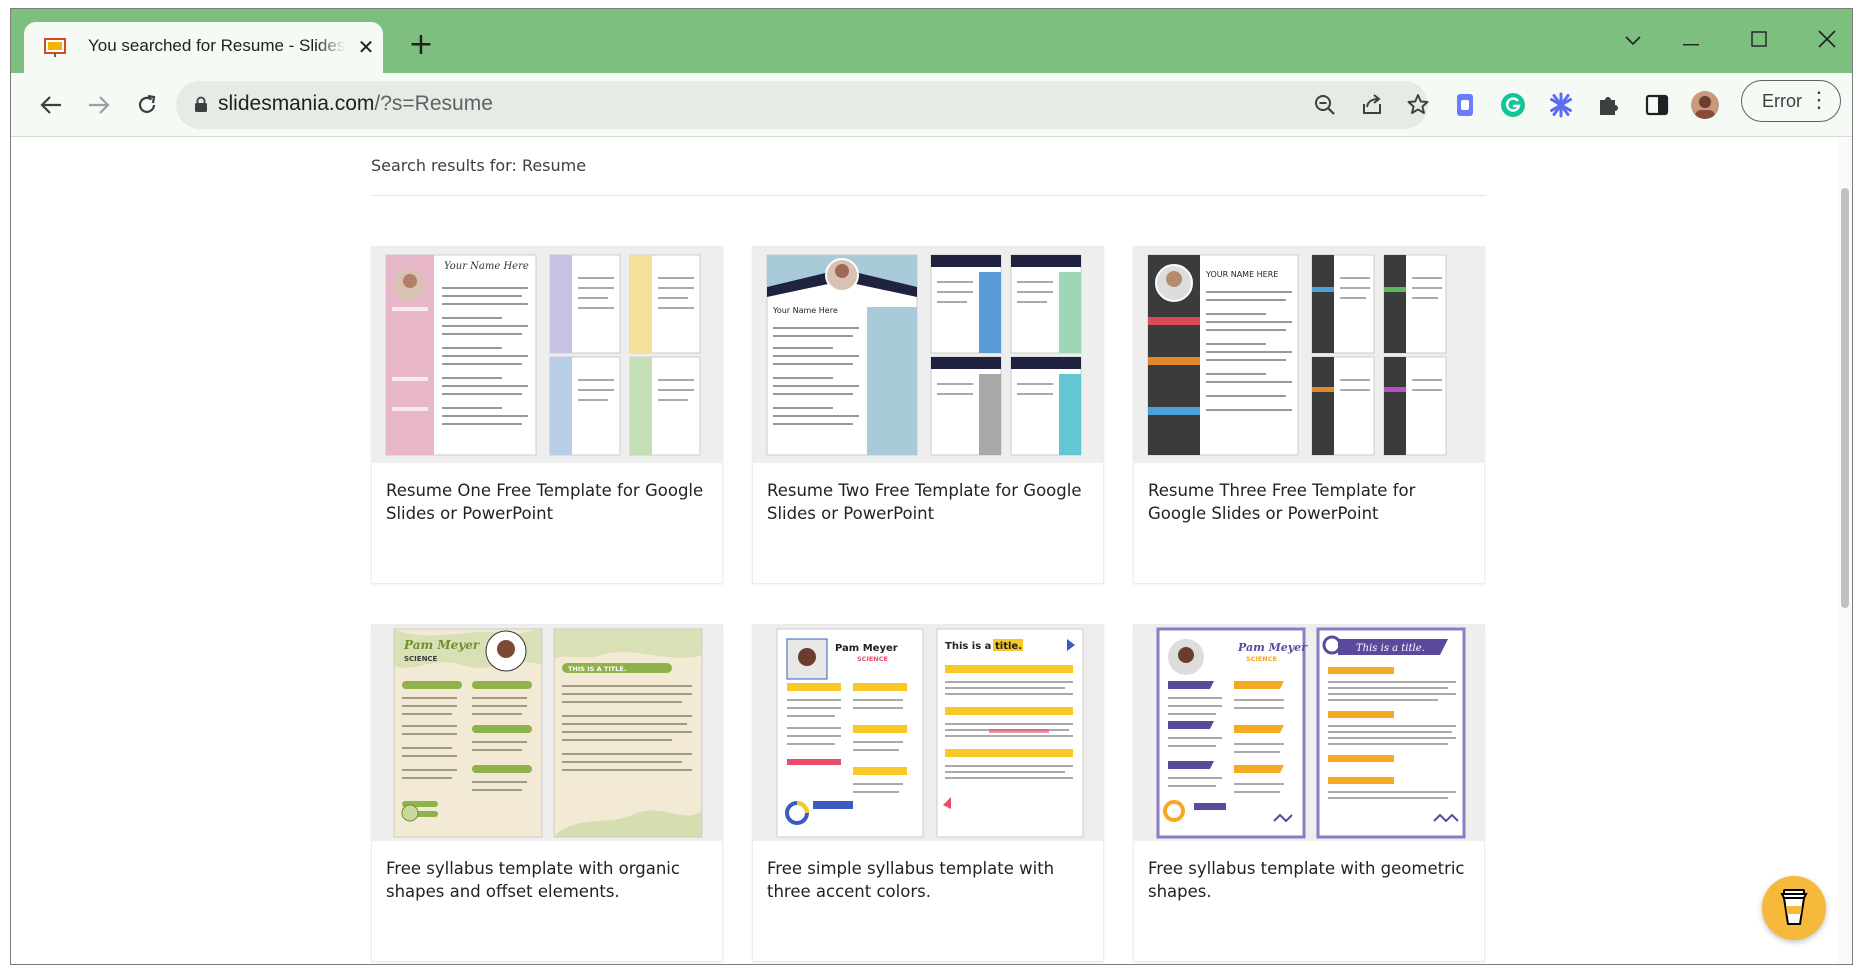  What do you see at coordinates (866, 648) in the screenshot?
I see `syllabus-accent-name: Pam Meyer` at bounding box center [866, 648].